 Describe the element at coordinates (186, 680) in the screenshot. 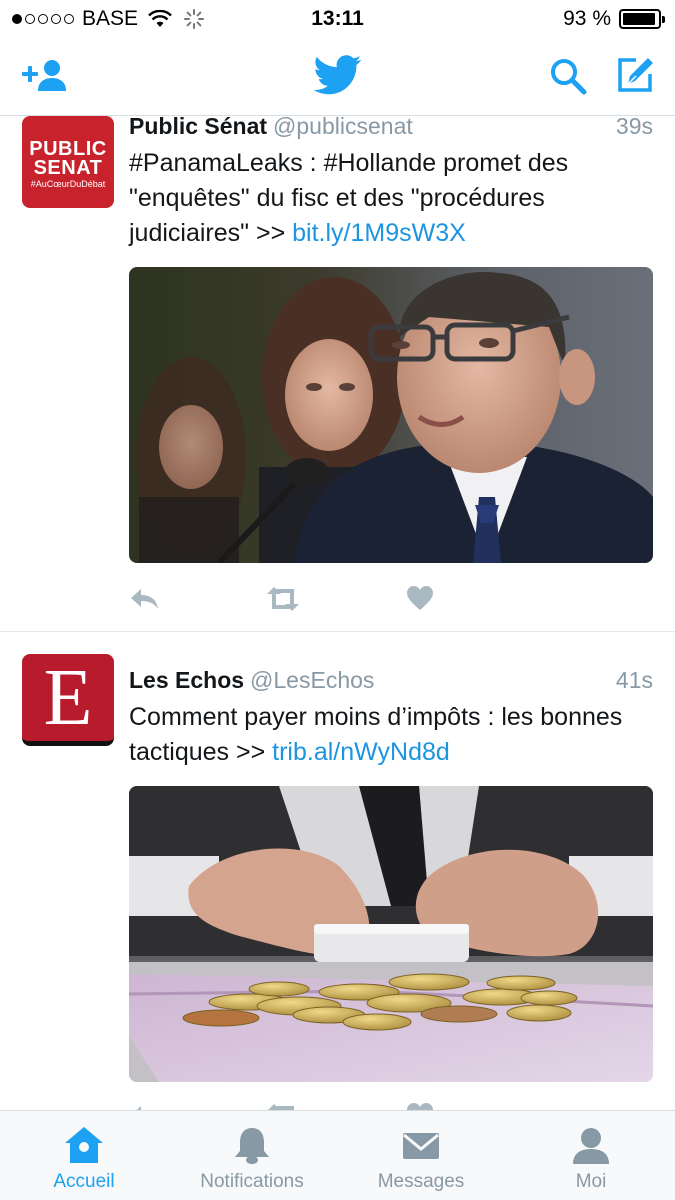

I see `author-name: Les Echos` at that location.